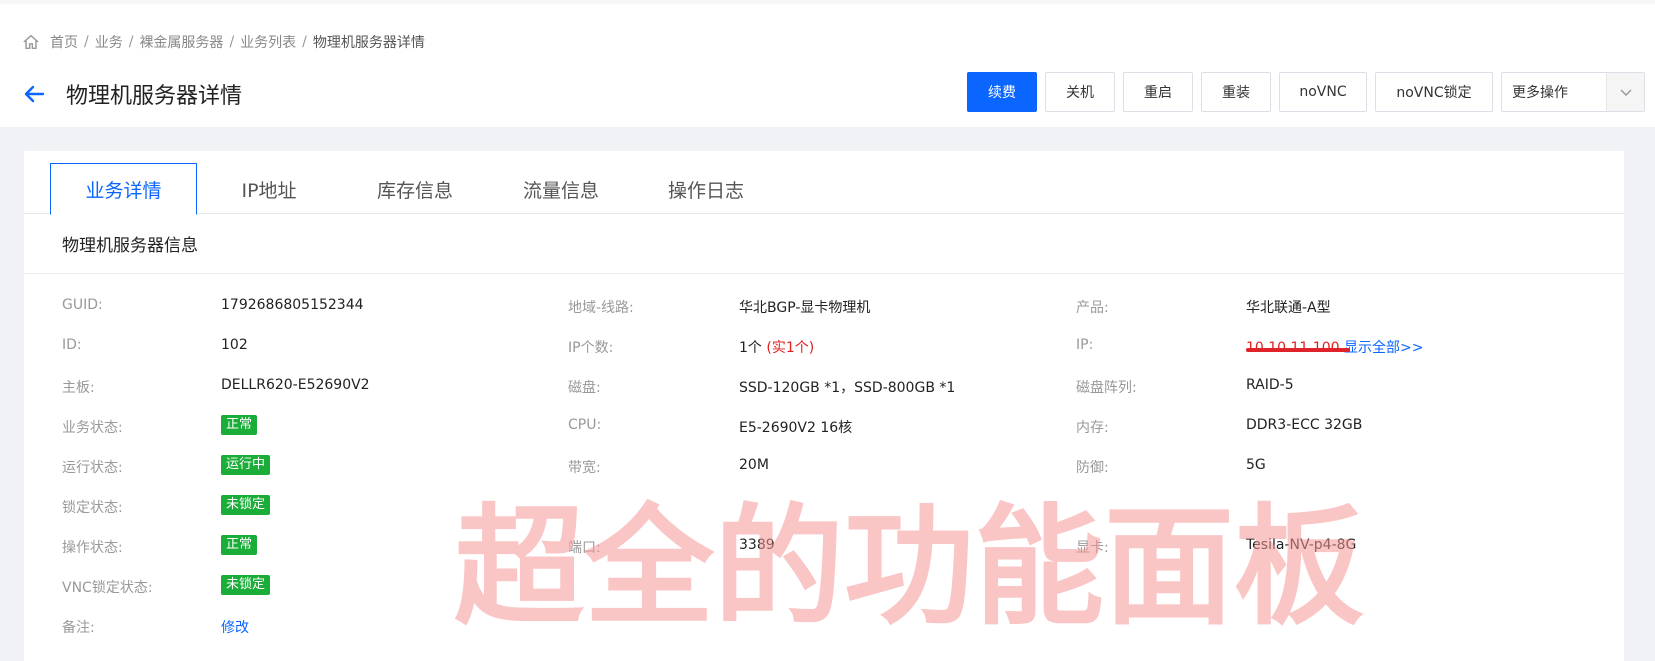  What do you see at coordinates (154, 96) in the screenshot?
I see `page-title: 物理机服务器详情` at bounding box center [154, 96].